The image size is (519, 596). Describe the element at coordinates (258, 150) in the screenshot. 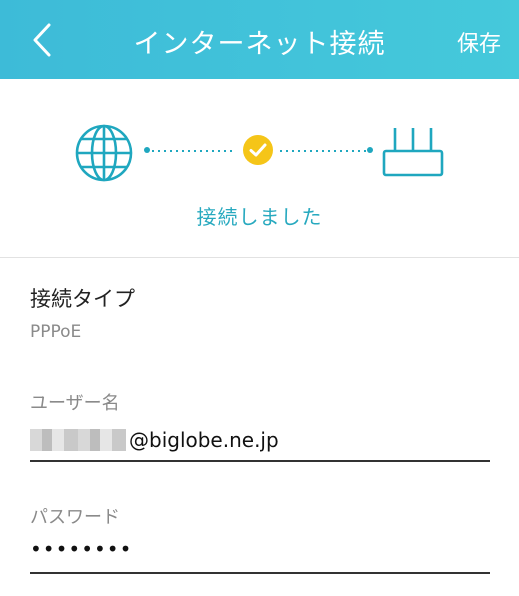

I see `check-circle-icon` at that location.